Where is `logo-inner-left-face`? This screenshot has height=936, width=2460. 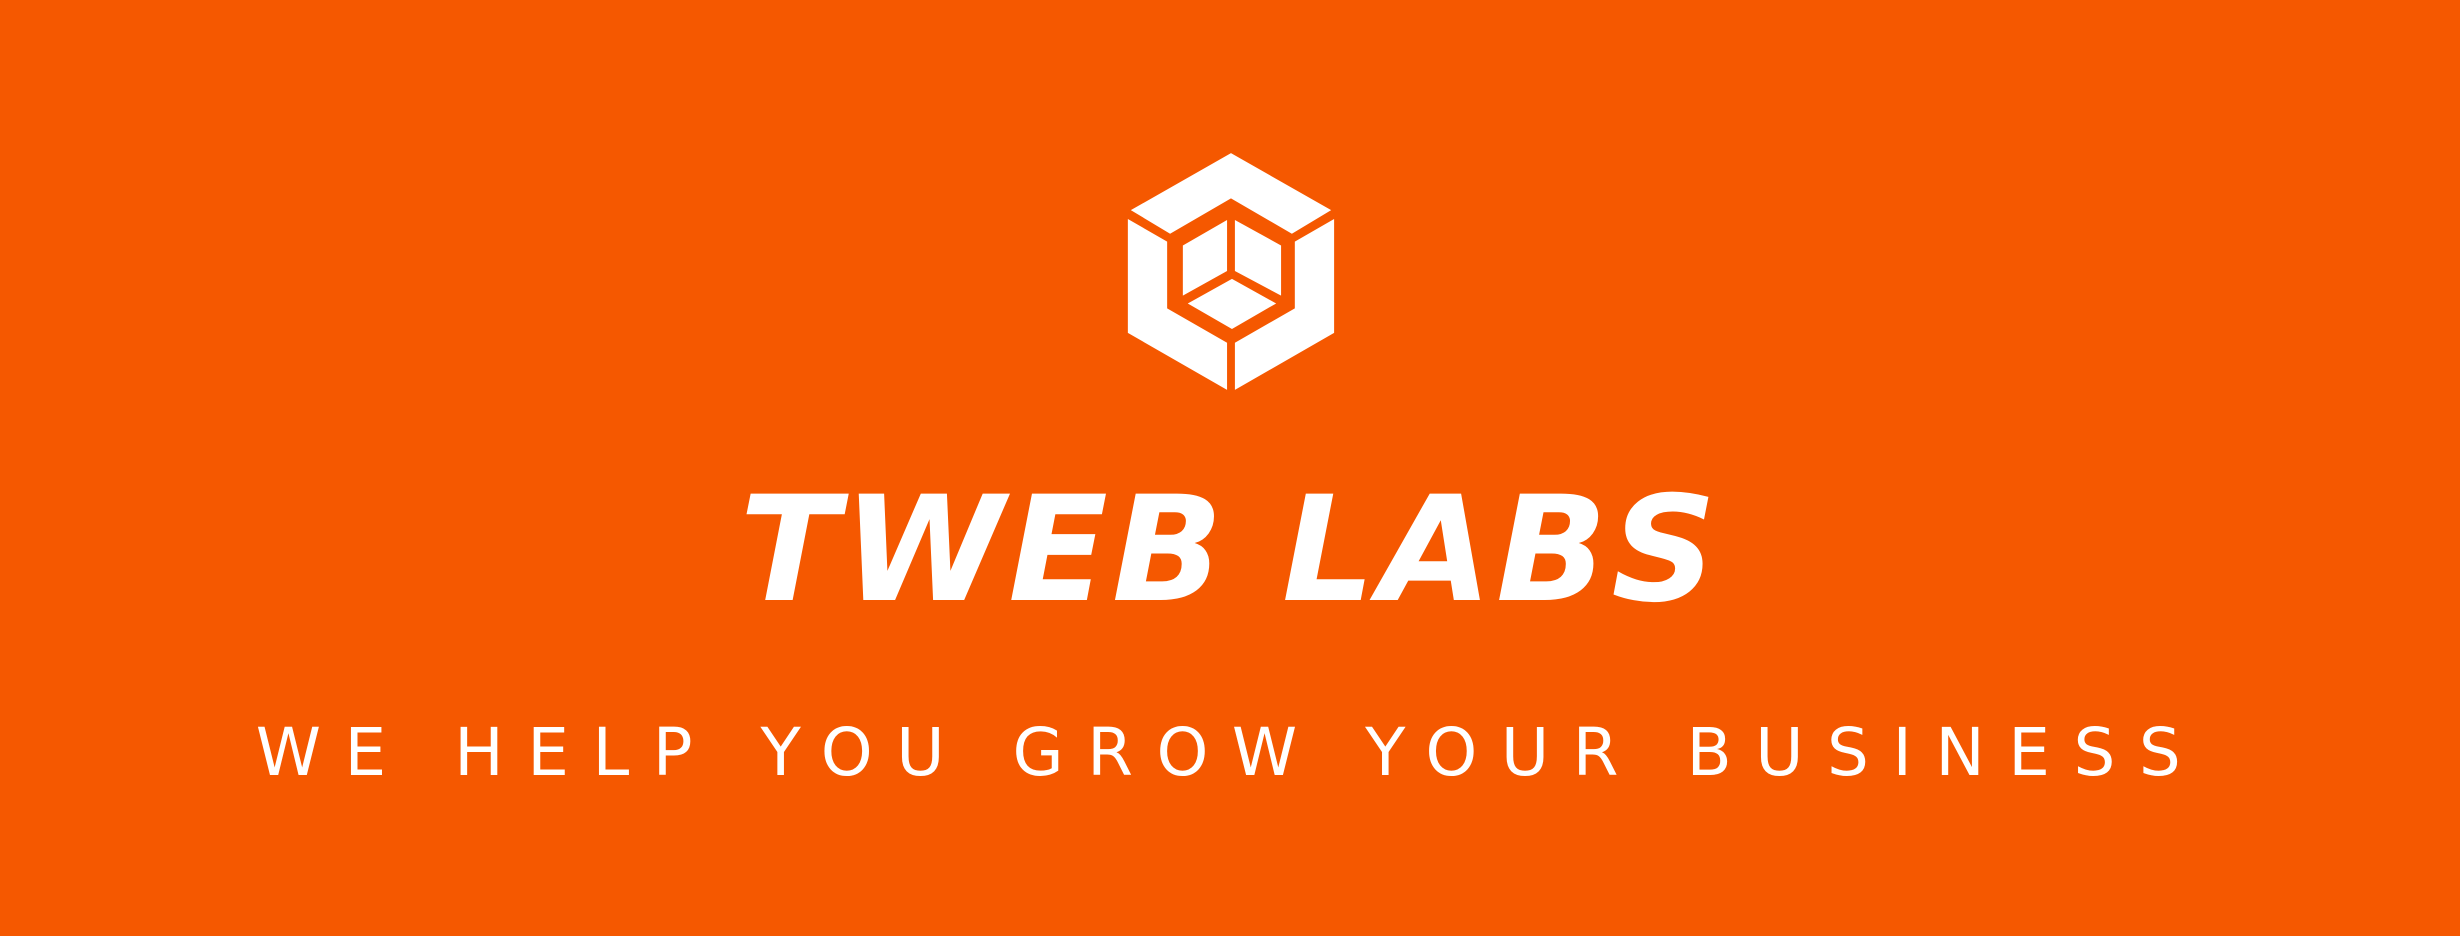
logo-inner-left-face is located at coordinates (1205, 257).